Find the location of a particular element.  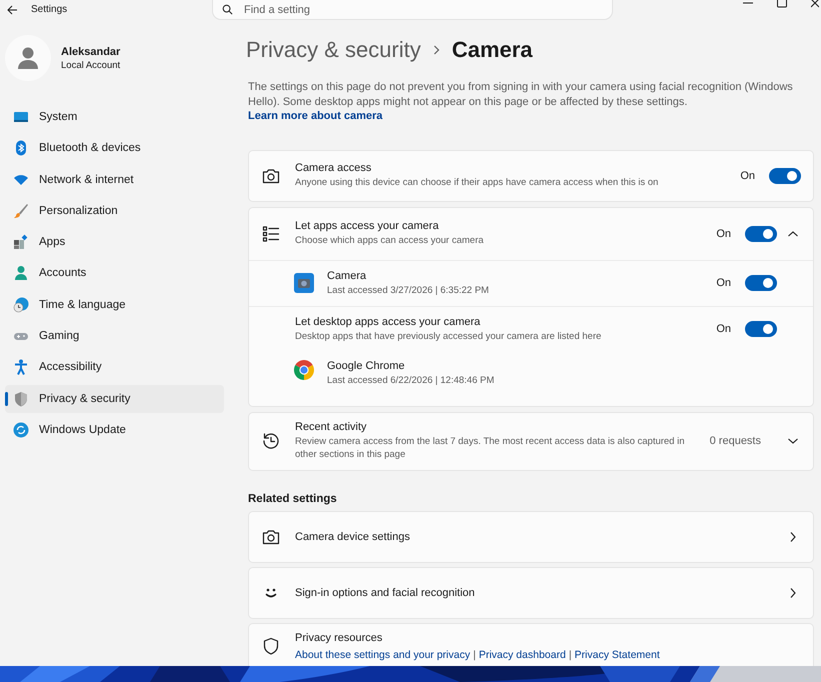

setting-title: Camera access is located at coordinates (333, 168).